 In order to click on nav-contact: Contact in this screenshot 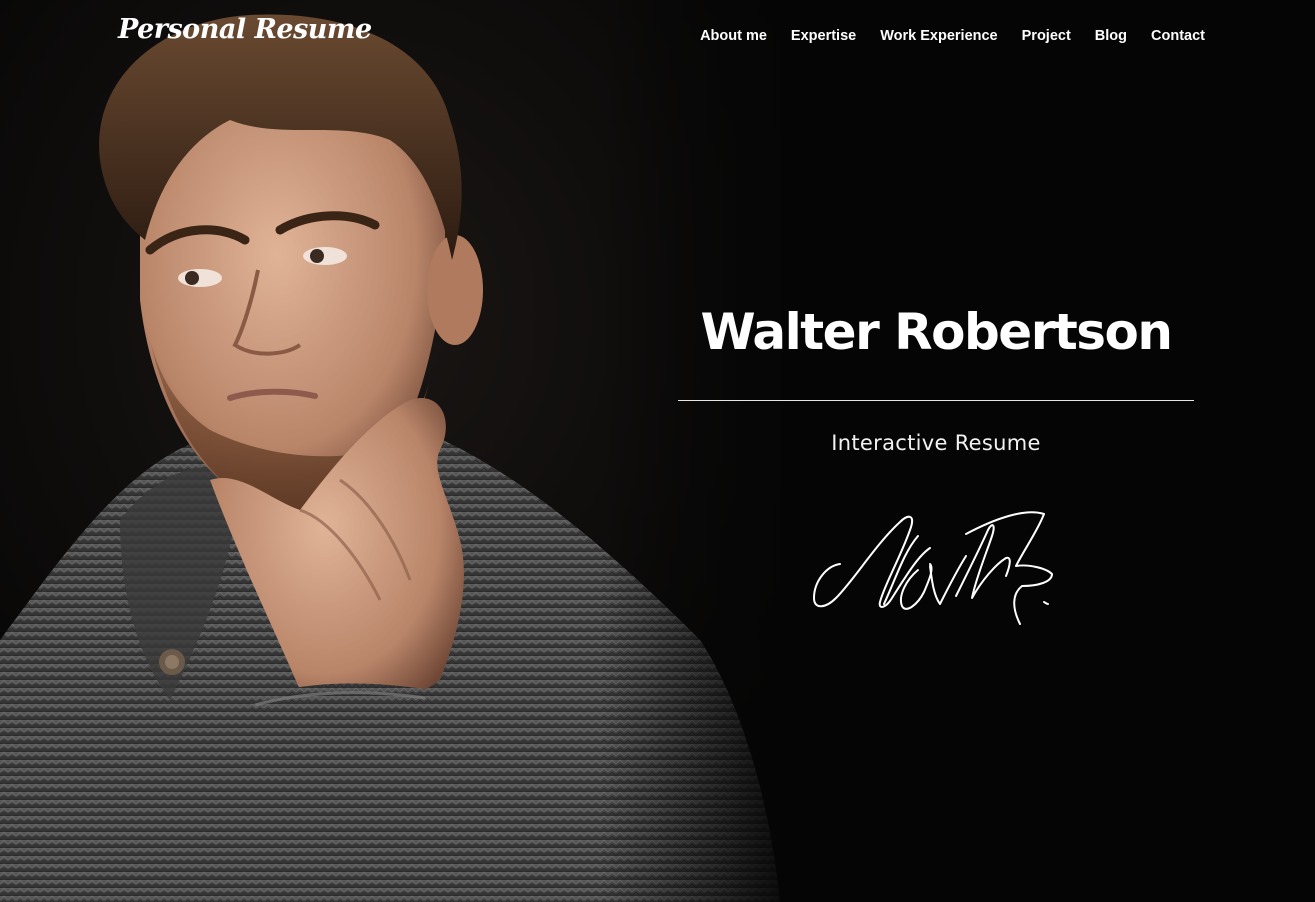, I will do `click(1178, 36)`.